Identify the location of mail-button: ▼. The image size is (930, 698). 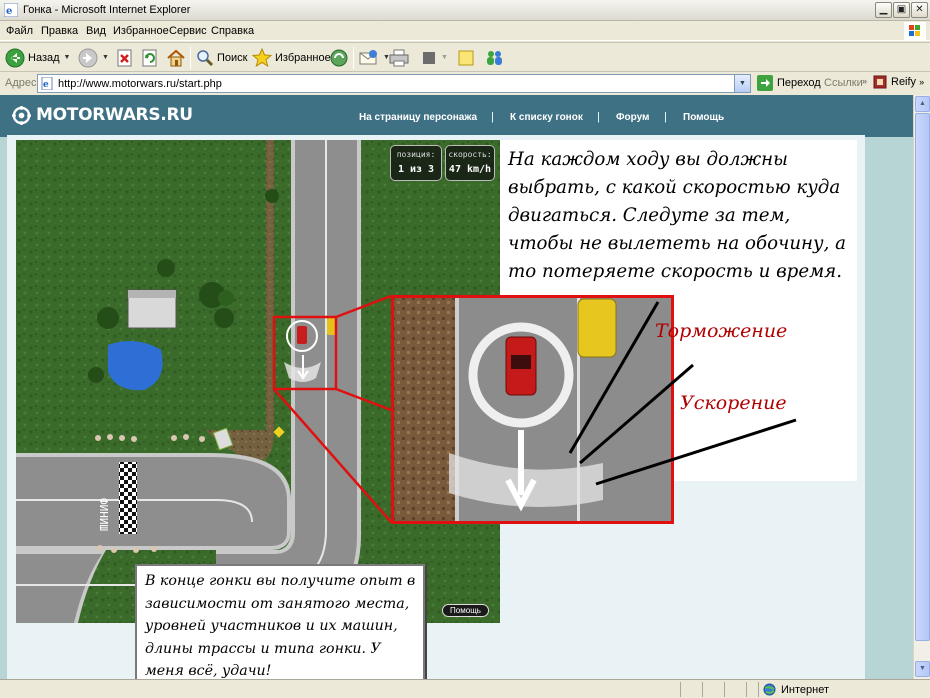
(374, 57).